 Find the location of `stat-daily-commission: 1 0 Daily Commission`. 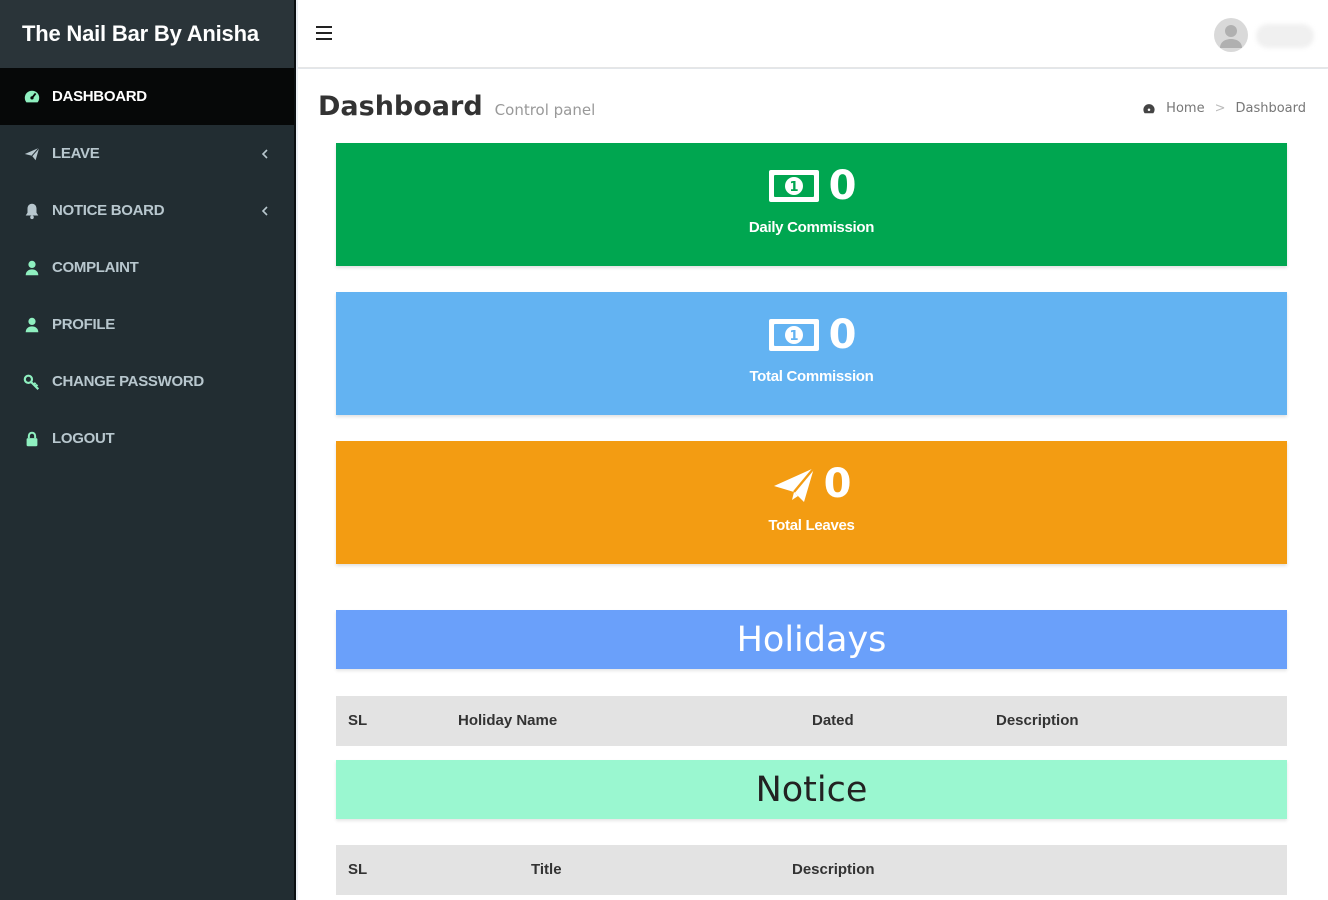

stat-daily-commission: 1 0 Daily Commission is located at coordinates (811, 204).